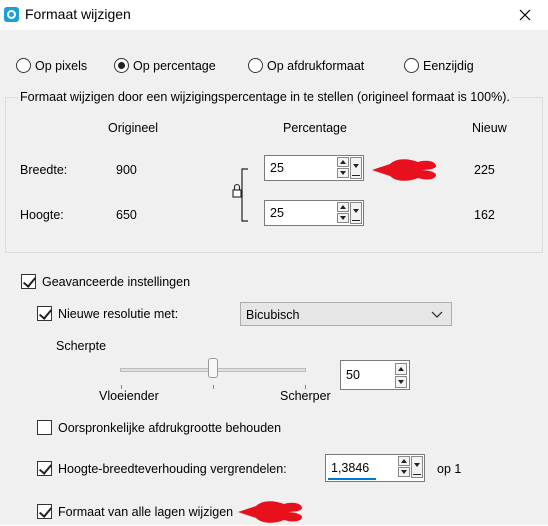 The width and height of the screenshot is (548, 526). What do you see at coordinates (44, 313) in the screenshot?
I see `resample-checkbox` at bounding box center [44, 313].